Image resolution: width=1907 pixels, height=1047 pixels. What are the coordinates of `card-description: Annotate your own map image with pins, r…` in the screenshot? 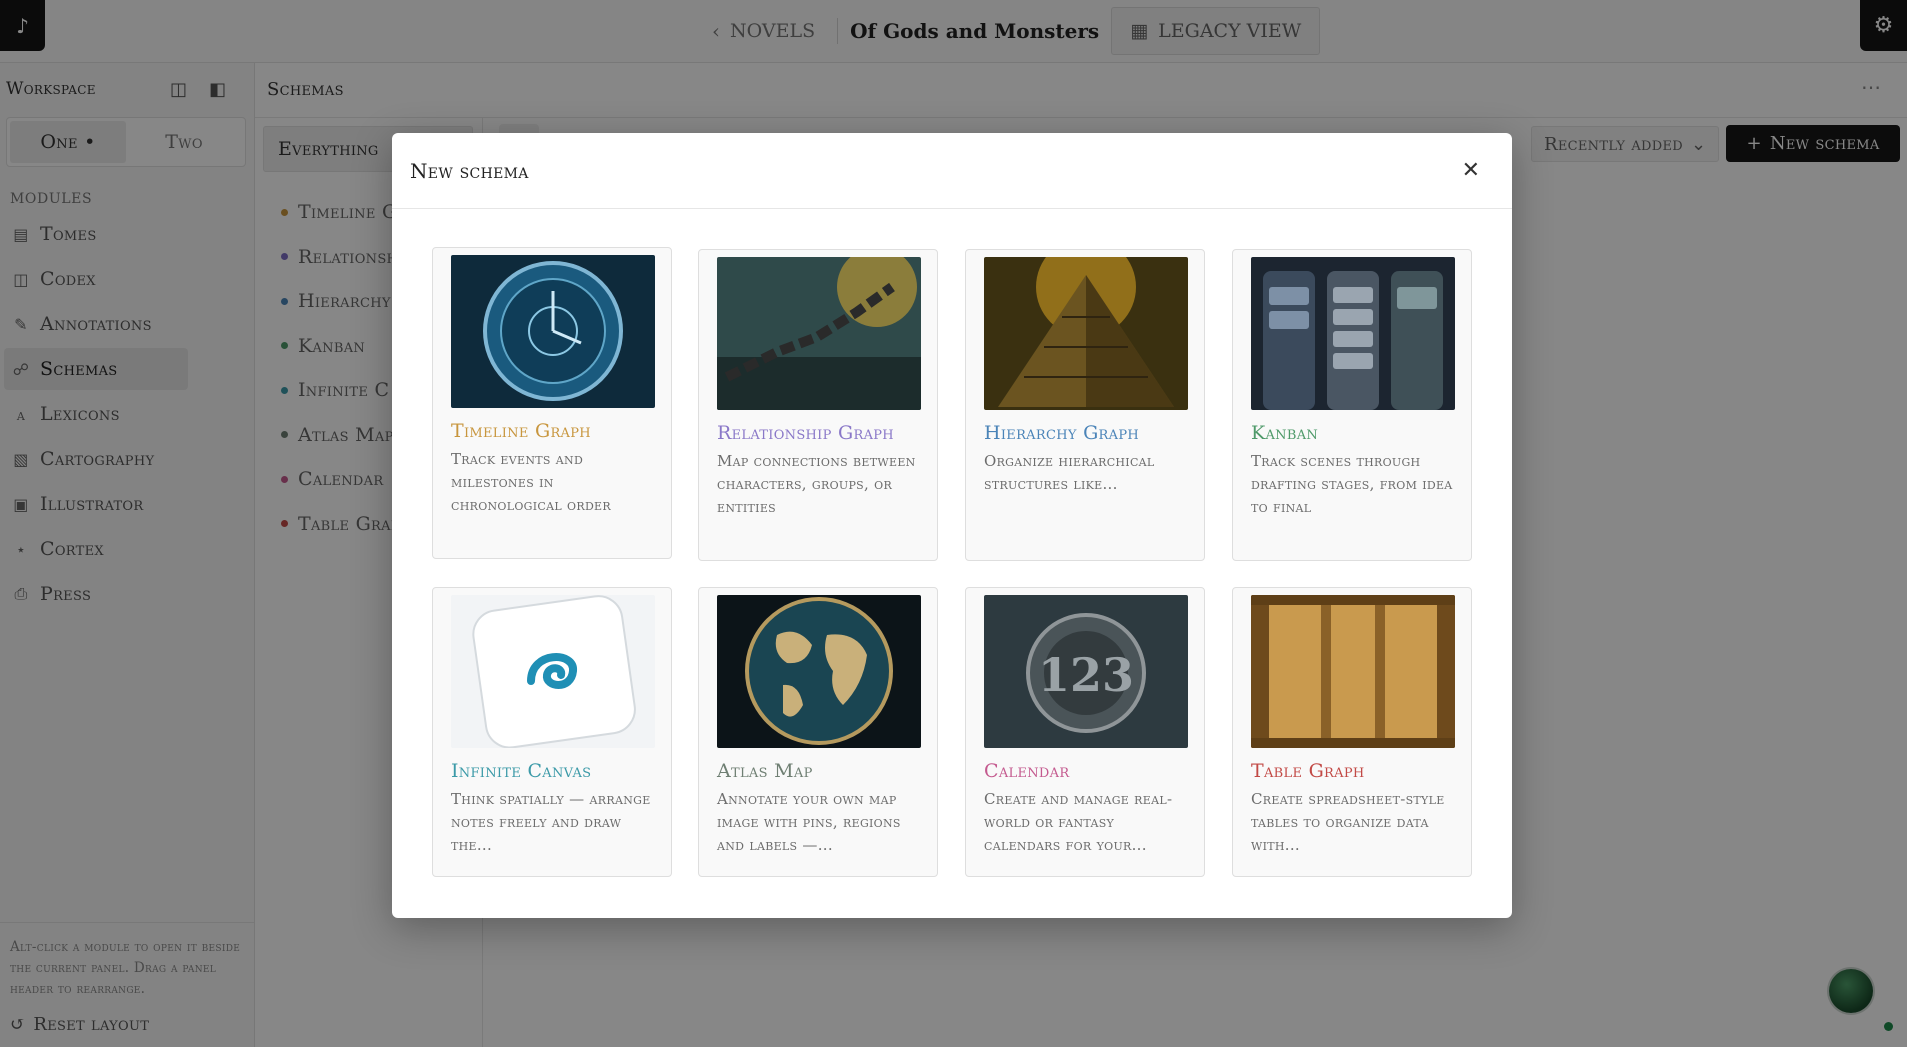 It's located at (809, 822).